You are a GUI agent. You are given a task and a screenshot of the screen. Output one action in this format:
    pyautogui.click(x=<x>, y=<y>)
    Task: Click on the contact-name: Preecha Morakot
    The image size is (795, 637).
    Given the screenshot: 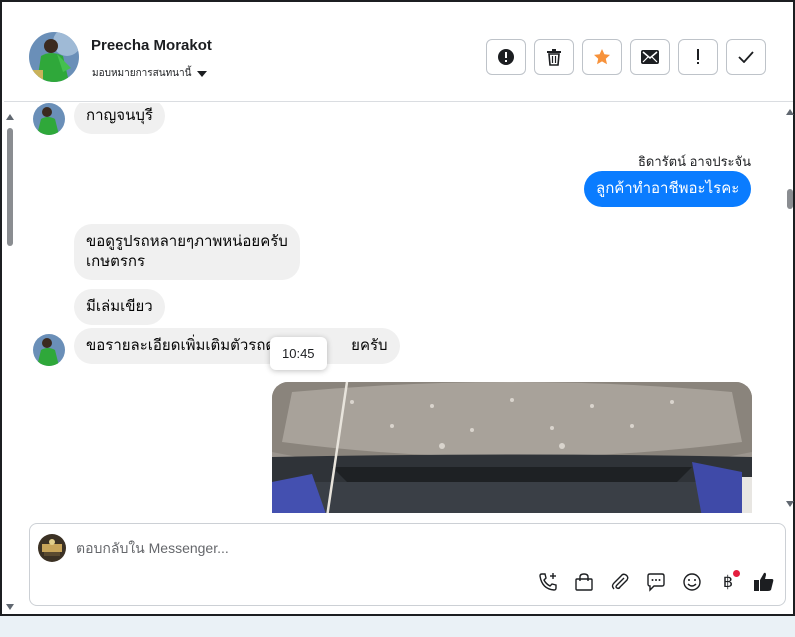 What is the action you would take?
    pyautogui.click(x=151, y=45)
    